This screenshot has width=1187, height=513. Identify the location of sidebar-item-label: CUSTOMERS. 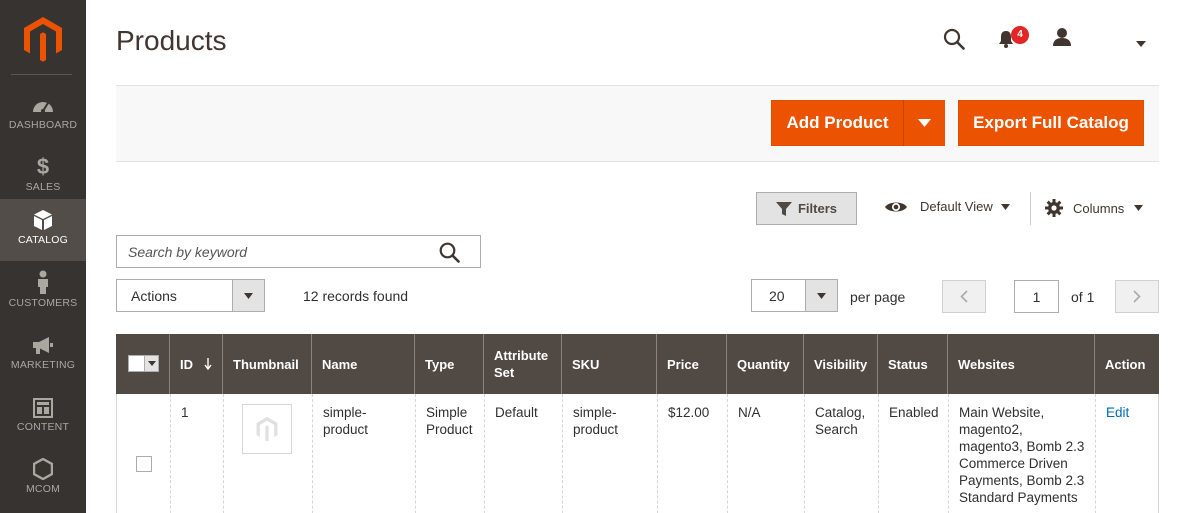
(43, 303).